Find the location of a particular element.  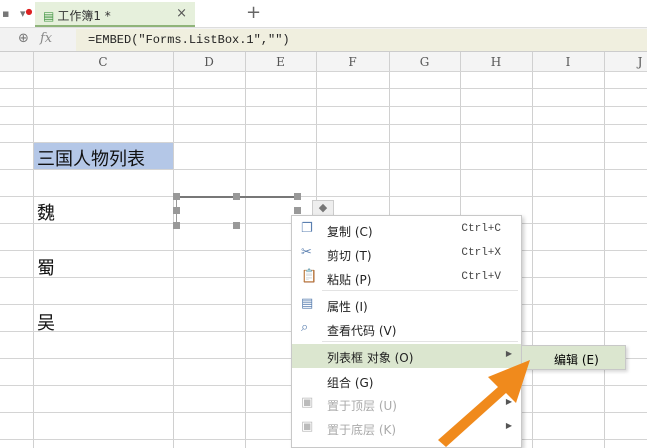

menu-item-3: ▤ 属性 (I) is located at coordinates (406, 305).